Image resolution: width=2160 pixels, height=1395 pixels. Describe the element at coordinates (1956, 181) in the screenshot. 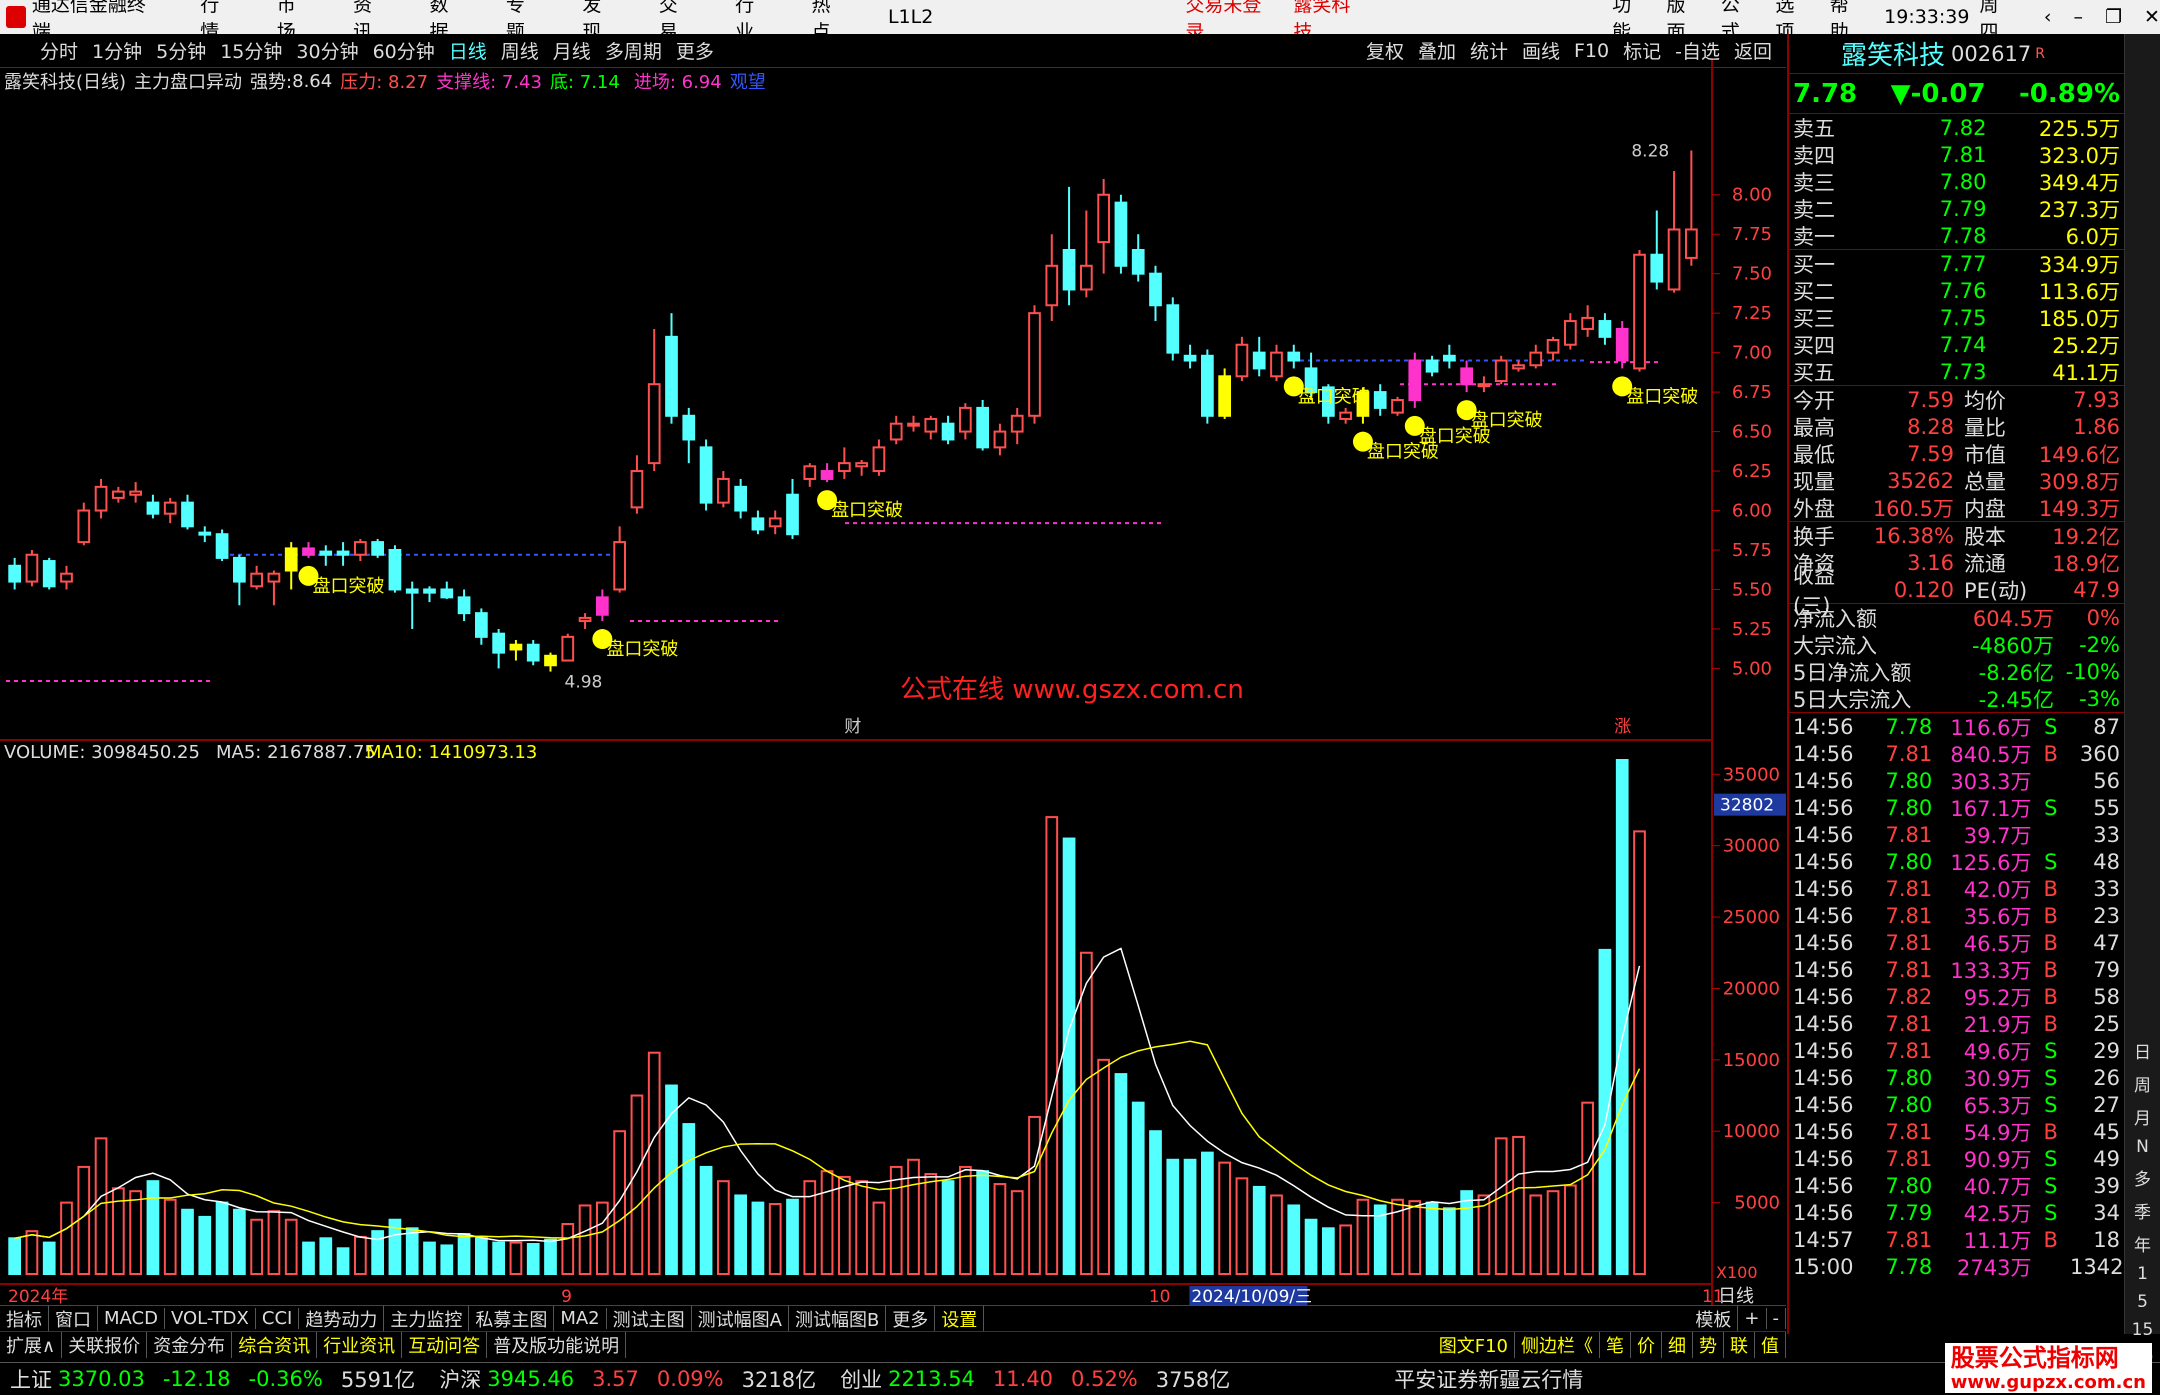

I see `ask-row: 卖三 7.80 349.4万` at that location.